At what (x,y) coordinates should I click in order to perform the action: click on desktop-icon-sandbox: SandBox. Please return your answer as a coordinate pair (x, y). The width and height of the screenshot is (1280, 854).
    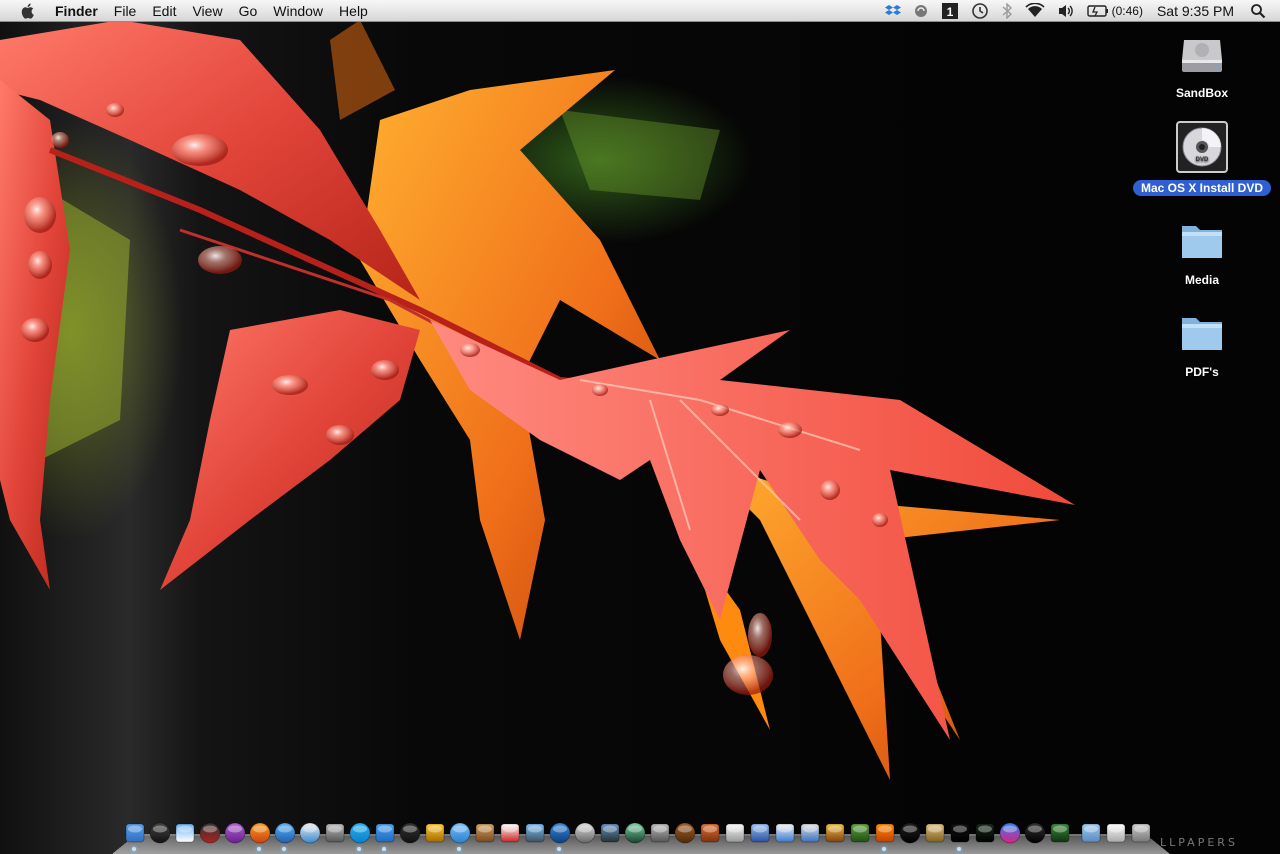
    Looking at the image, I should click on (1202, 65).